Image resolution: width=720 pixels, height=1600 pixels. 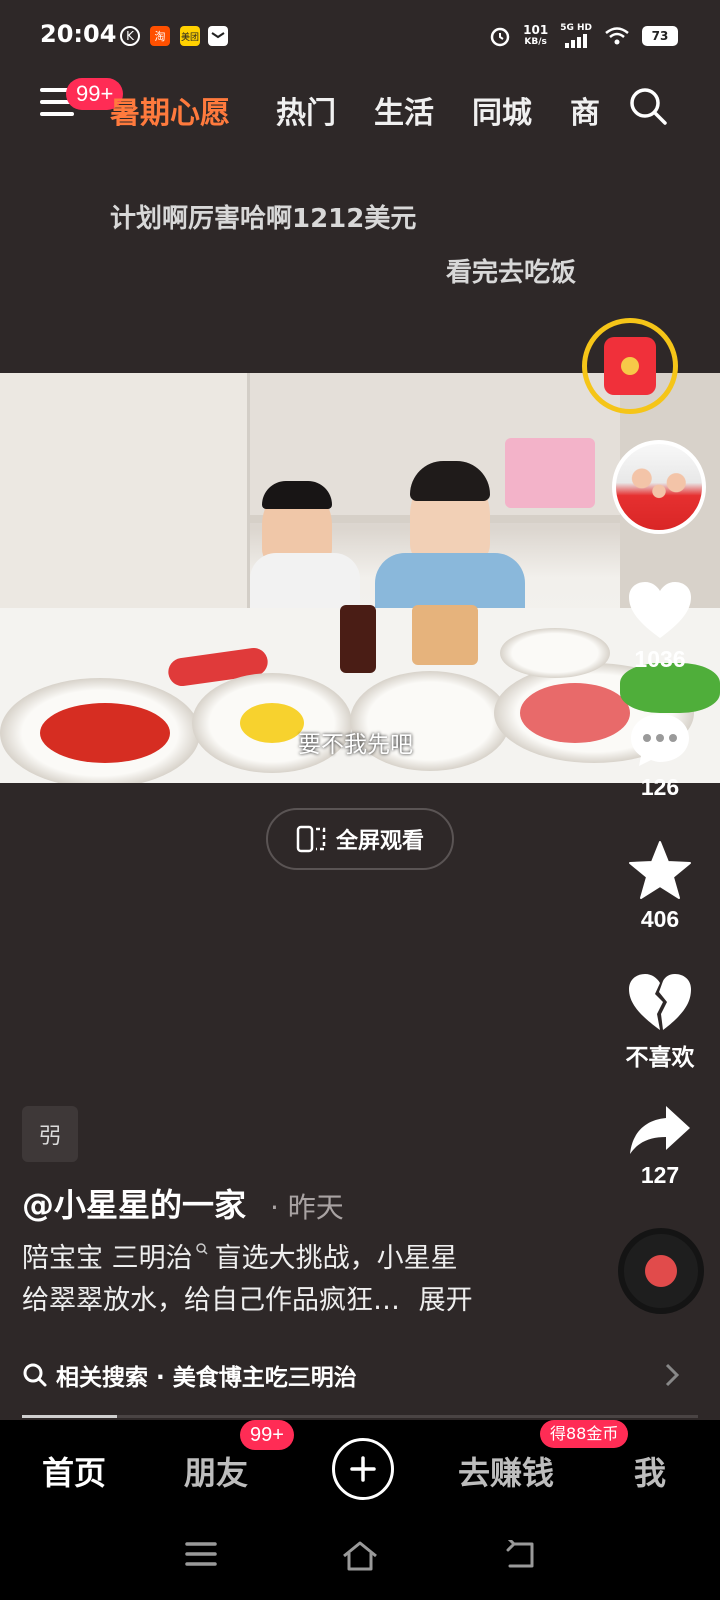 I want to click on post-description: 陪宝宝 三明治 盲选大挑战，小星星 给翠翠放水，给自己作品疯狂… 展开, so click(x=282, y=1280).